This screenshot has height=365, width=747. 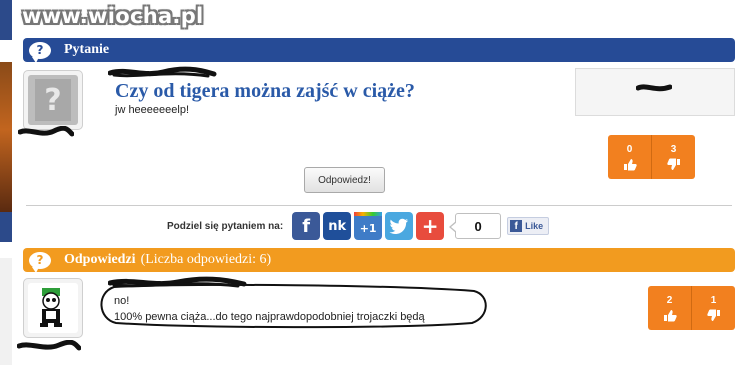 I want to click on question-body: jw heeeeeeelp!, so click(x=152, y=110).